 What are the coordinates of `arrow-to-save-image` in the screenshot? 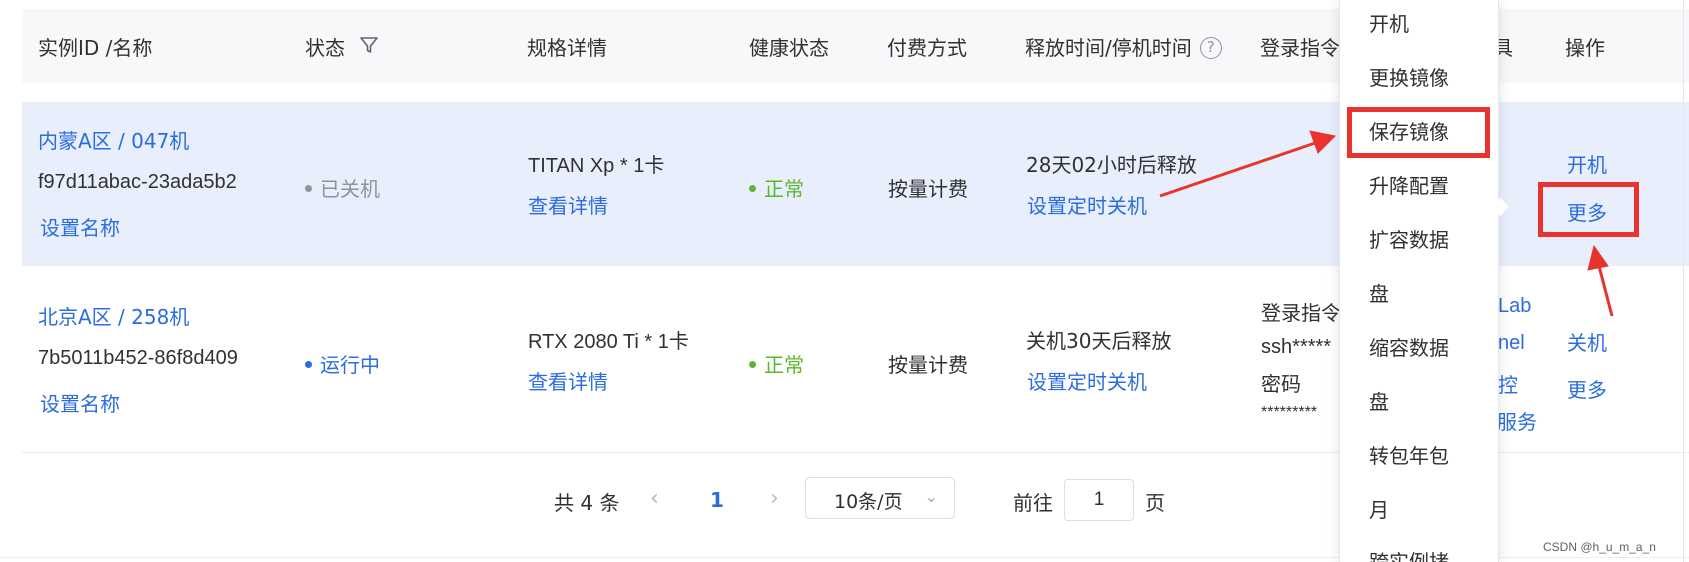 It's located at (1239, 169).